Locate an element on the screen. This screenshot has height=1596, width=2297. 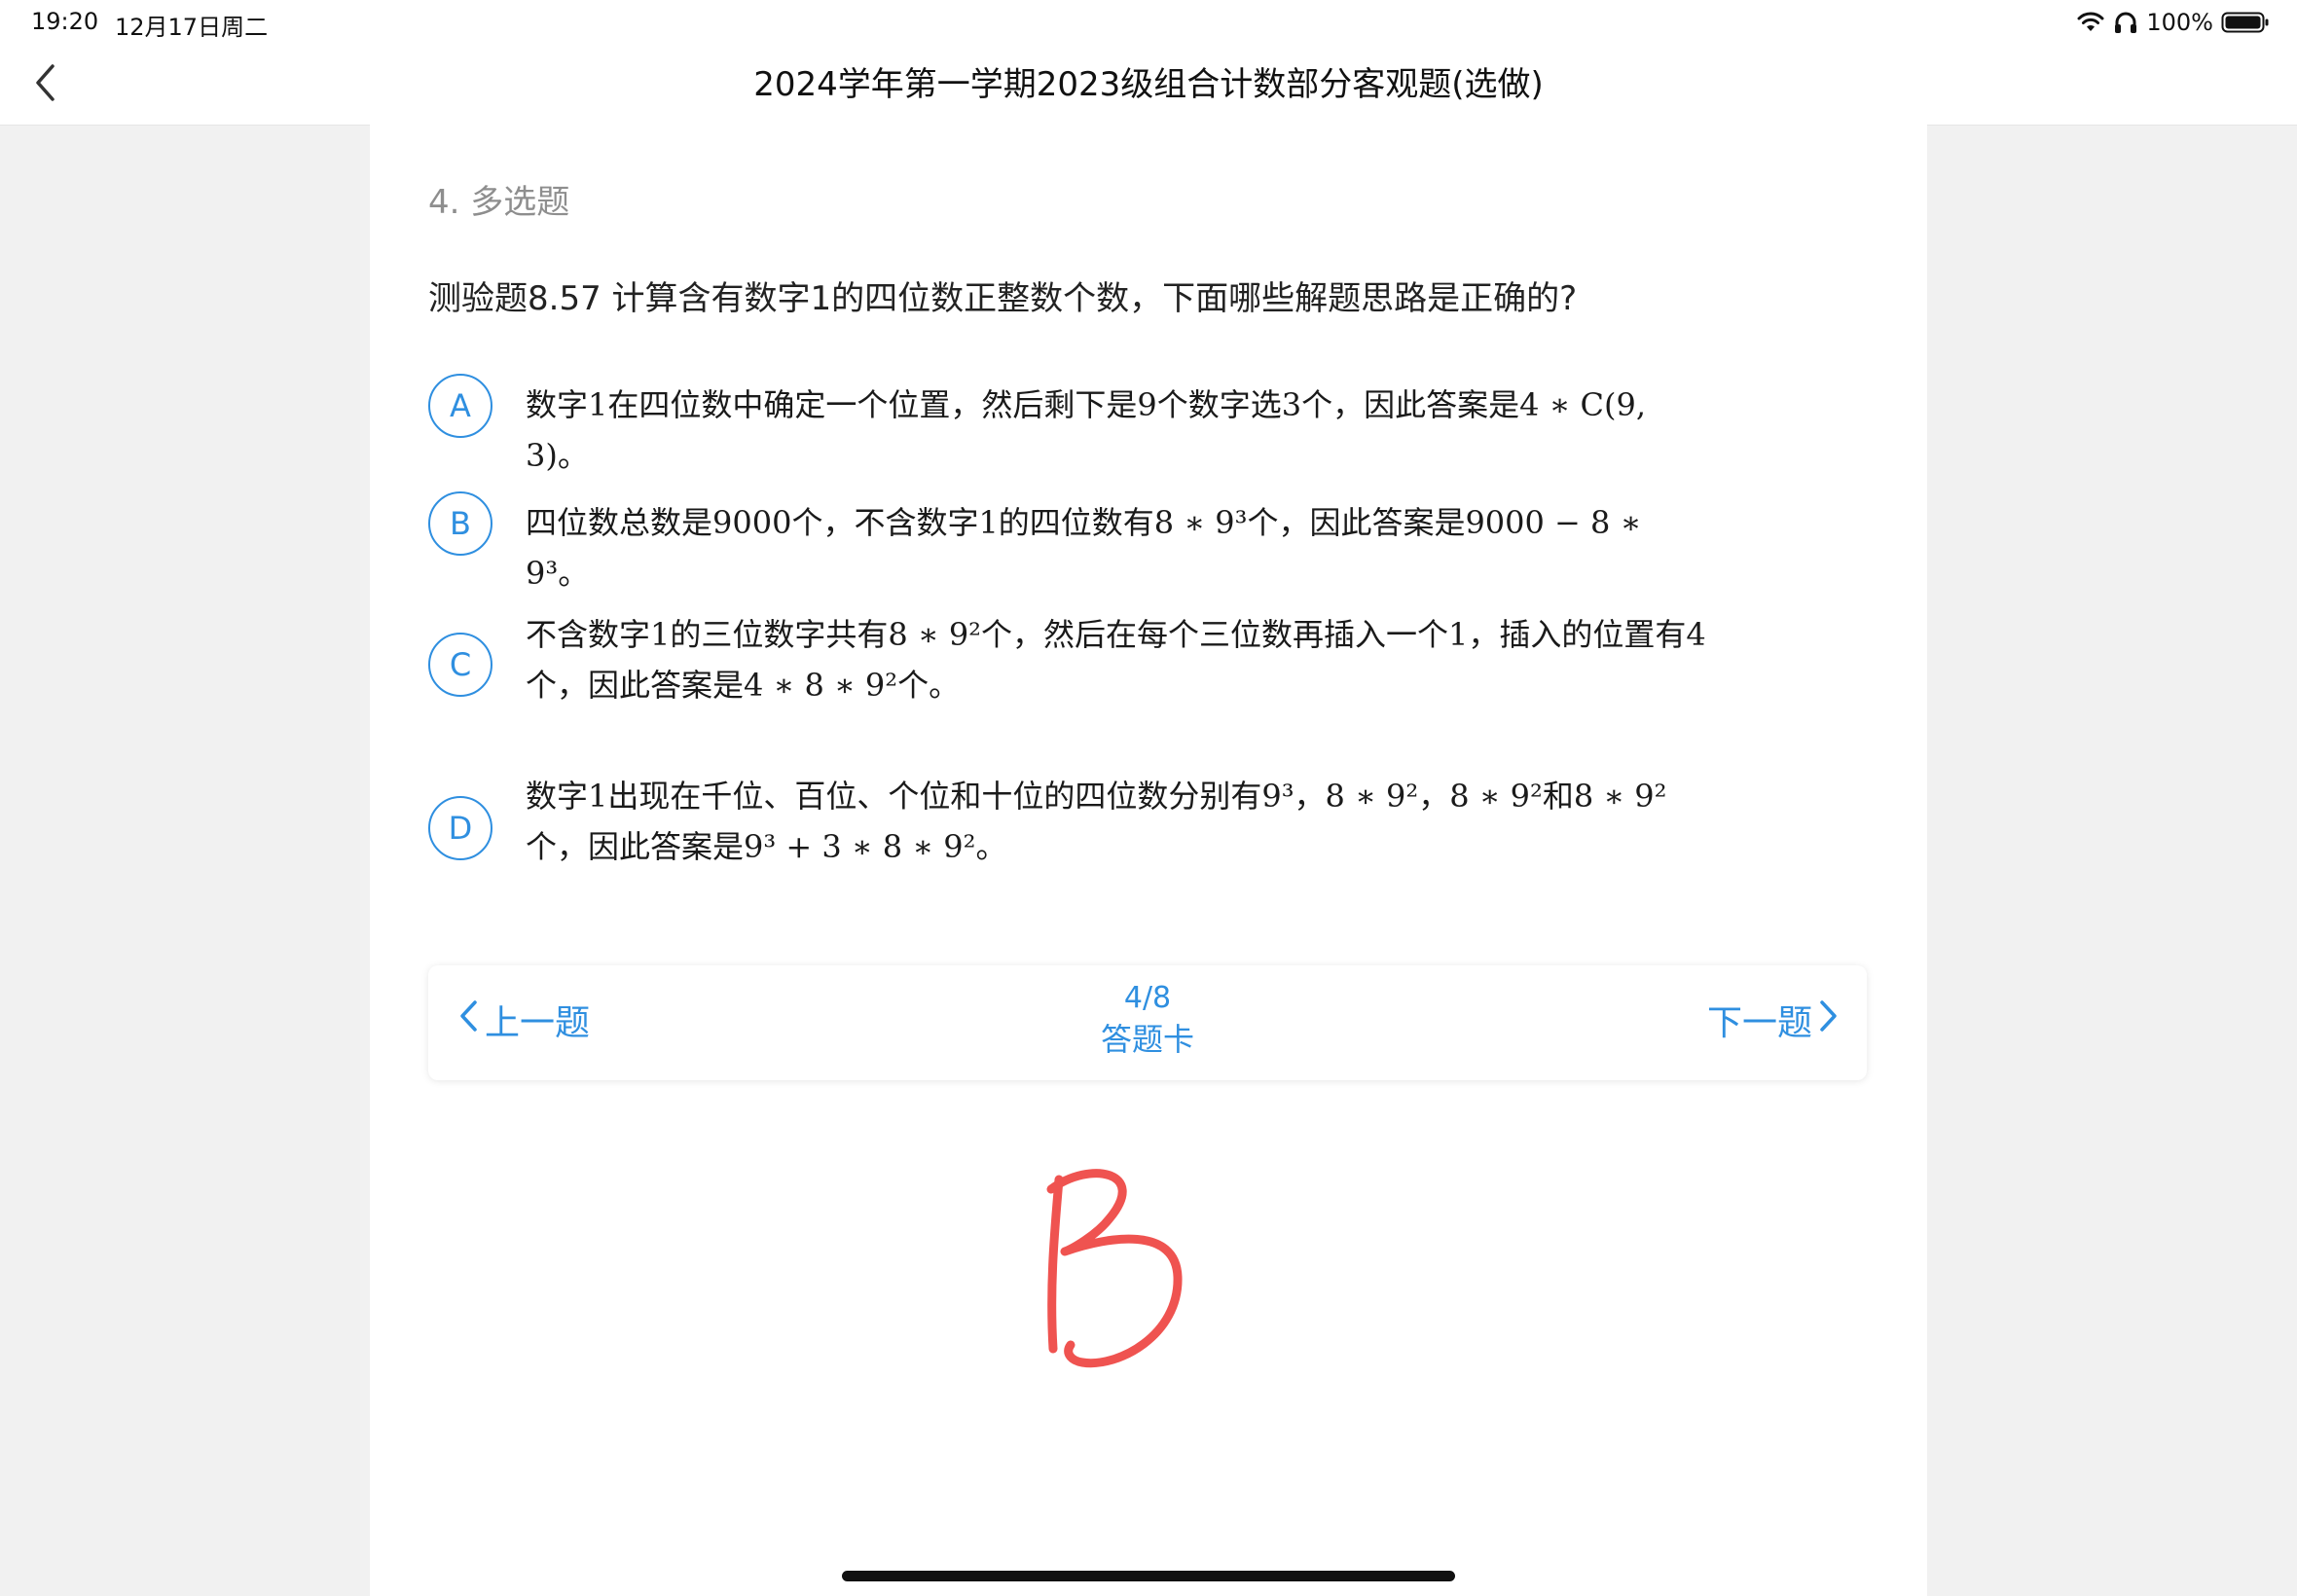
status-date: 12月17日周二 is located at coordinates (192, 27).